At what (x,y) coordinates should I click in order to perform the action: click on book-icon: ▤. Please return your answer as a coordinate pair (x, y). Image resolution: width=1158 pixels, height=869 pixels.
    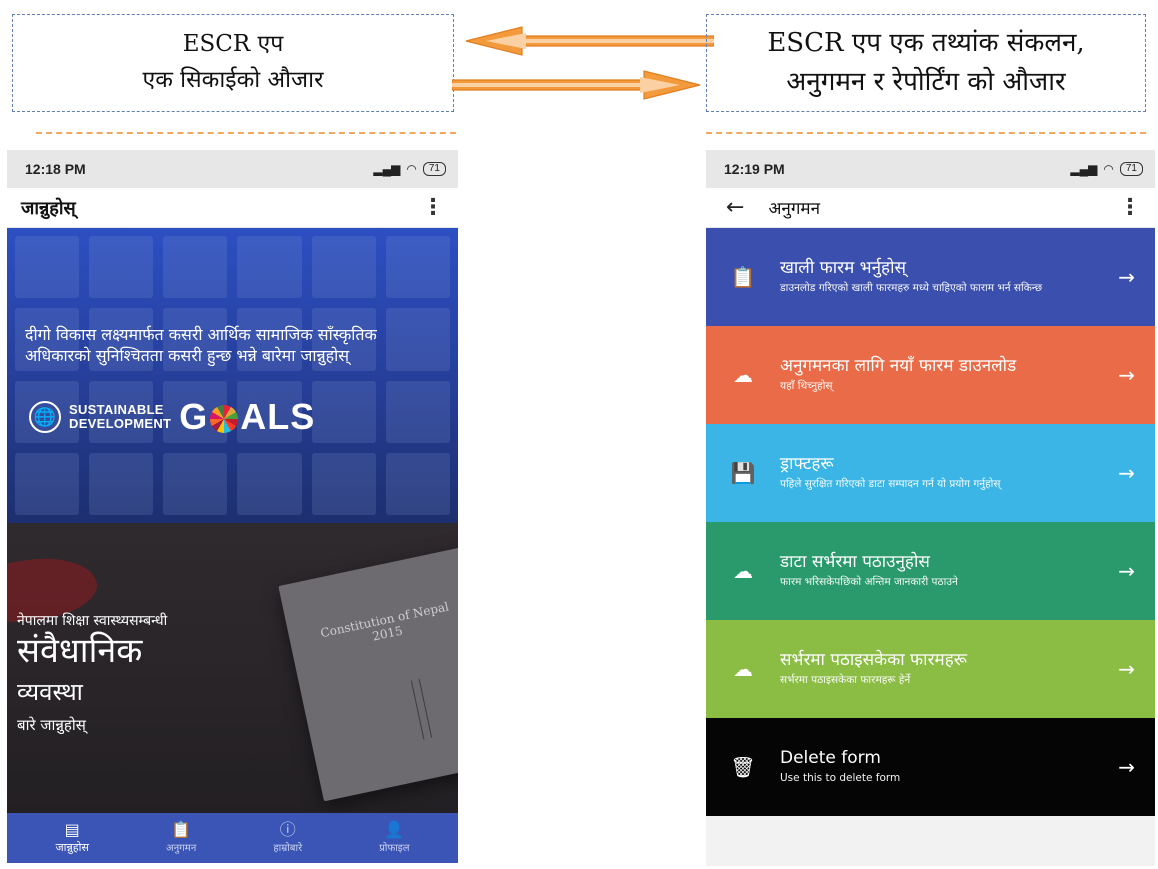
    Looking at the image, I should click on (72, 829).